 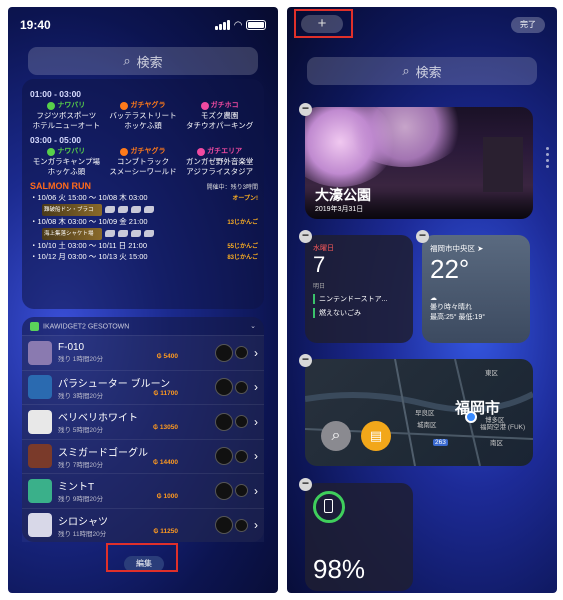 What do you see at coordinates (219, 115) in the screenshot?
I see `stage-name: モズク農園` at bounding box center [219, 115].